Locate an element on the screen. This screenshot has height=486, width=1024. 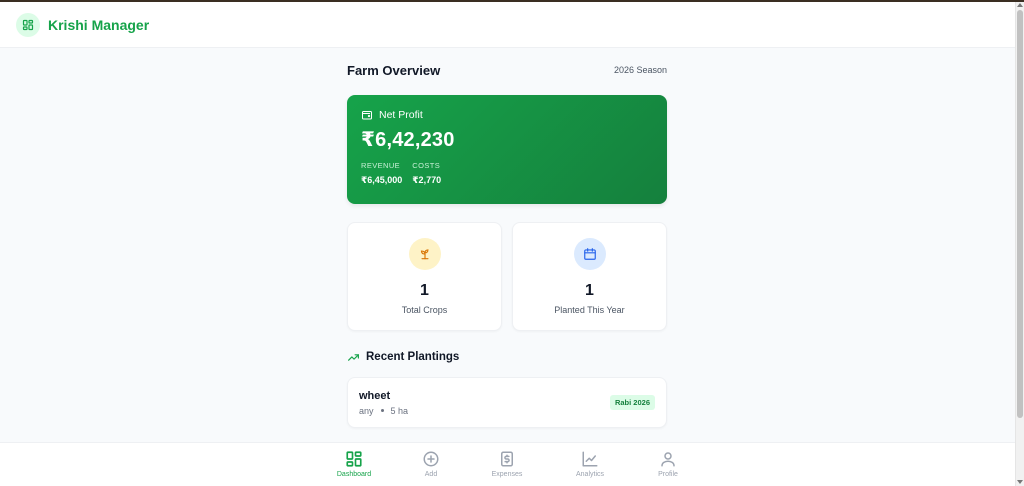
calendar-icon is located at coordinates (589, 254).